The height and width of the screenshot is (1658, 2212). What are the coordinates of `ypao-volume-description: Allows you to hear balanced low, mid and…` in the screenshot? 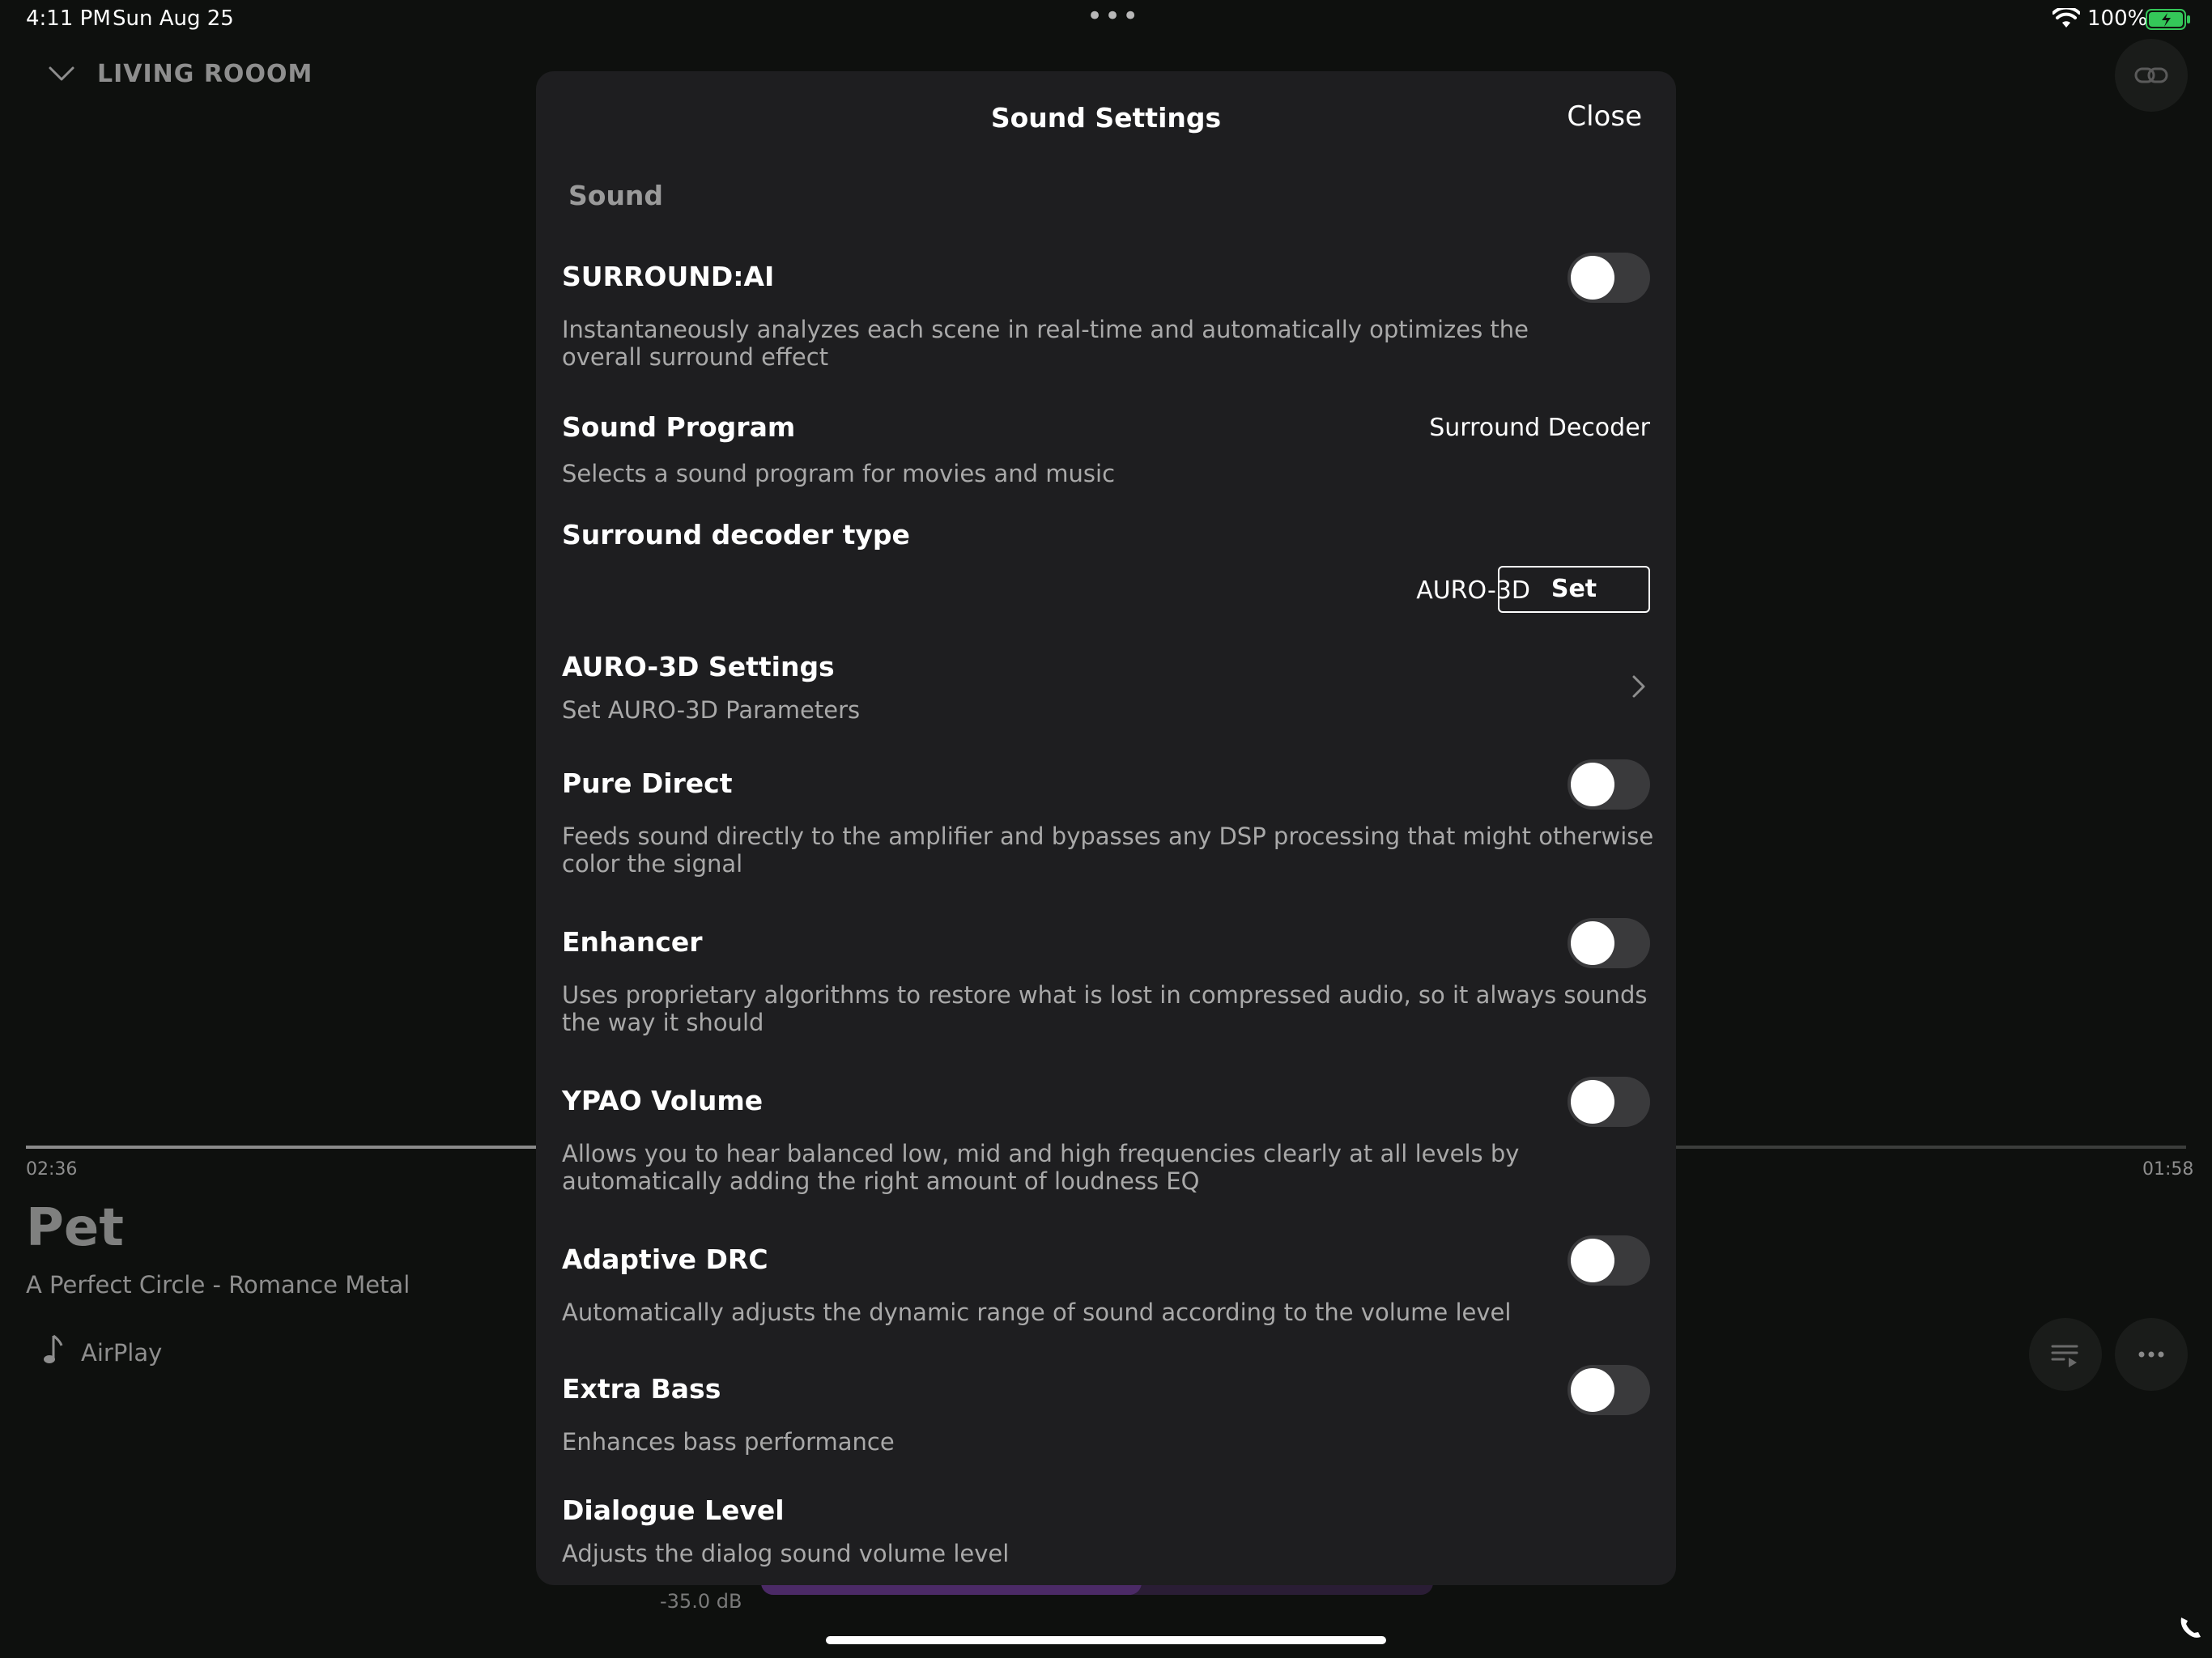 It's located at (1041, 1167).